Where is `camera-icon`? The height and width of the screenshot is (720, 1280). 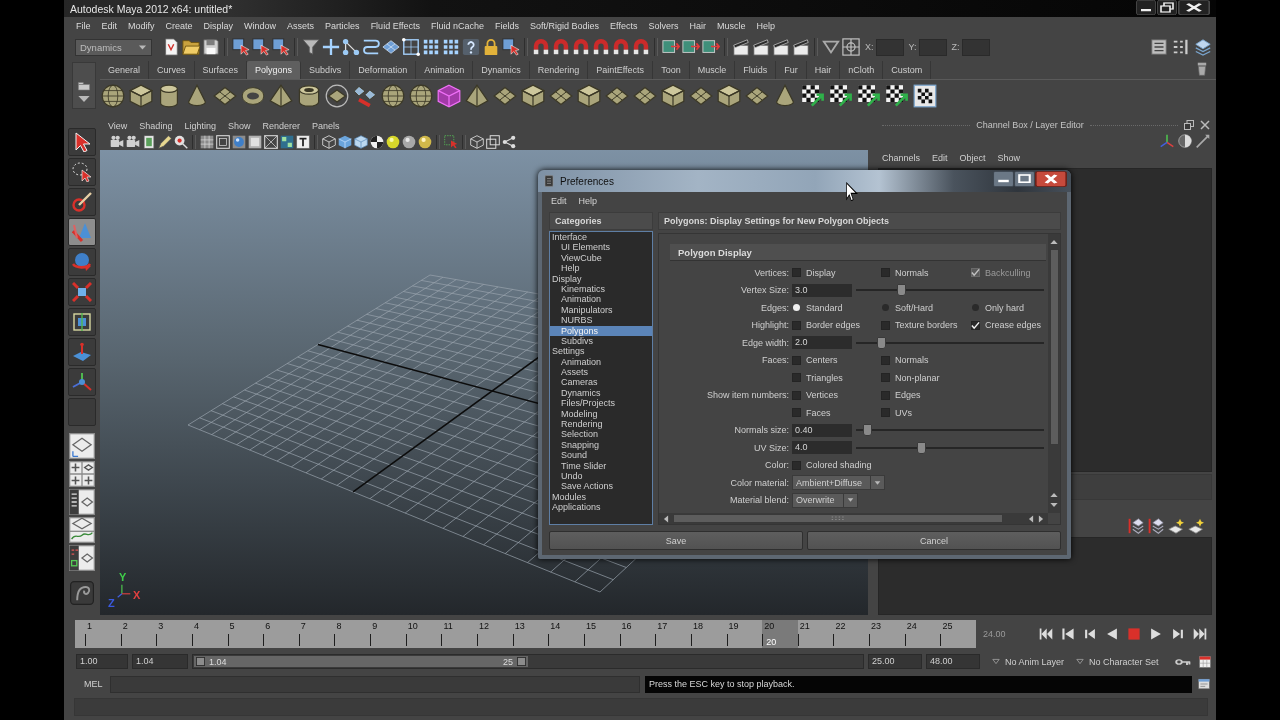
camera-icon is located at coordinates (117, 142).